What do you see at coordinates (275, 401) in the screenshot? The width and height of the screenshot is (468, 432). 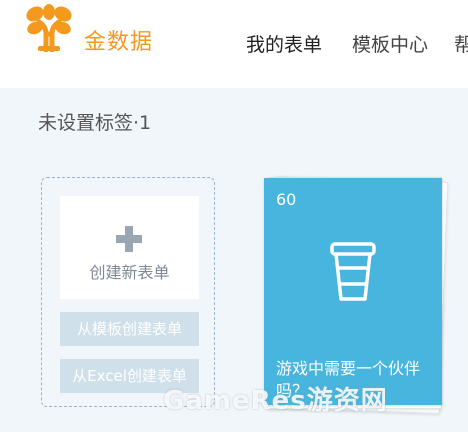 I see `watermark: GameRes游资网` at bounding box center [275, 401].